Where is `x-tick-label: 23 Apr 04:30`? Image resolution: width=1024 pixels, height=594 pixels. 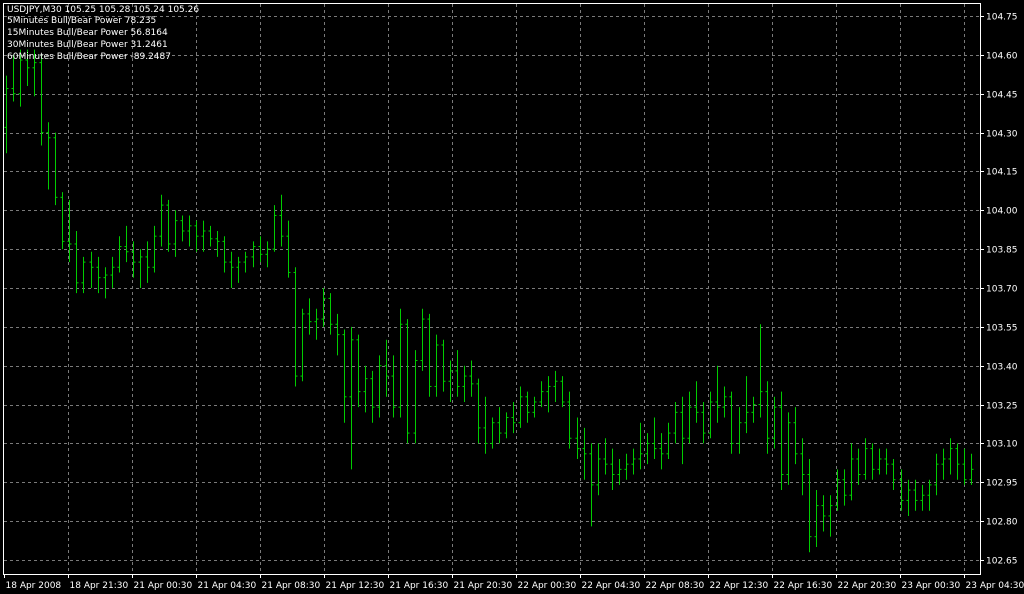 x-tick-label: 23 Apr 04:30 is located at coordinates (995, 586).